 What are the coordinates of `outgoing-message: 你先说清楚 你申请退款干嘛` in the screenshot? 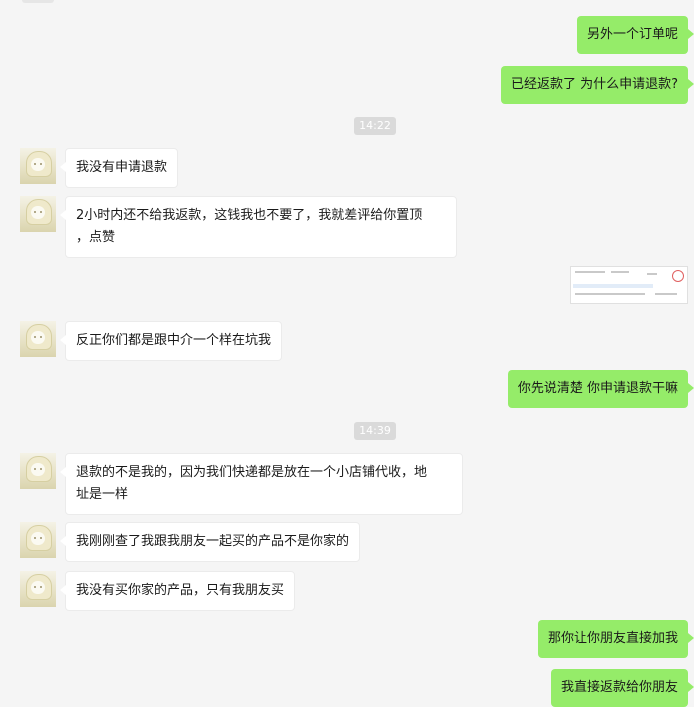 It's located at (600, 389).